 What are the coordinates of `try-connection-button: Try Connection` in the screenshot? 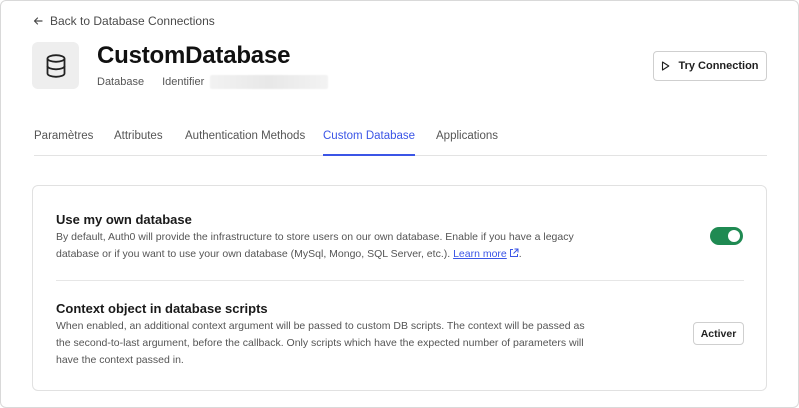 It's located at (710, 66).